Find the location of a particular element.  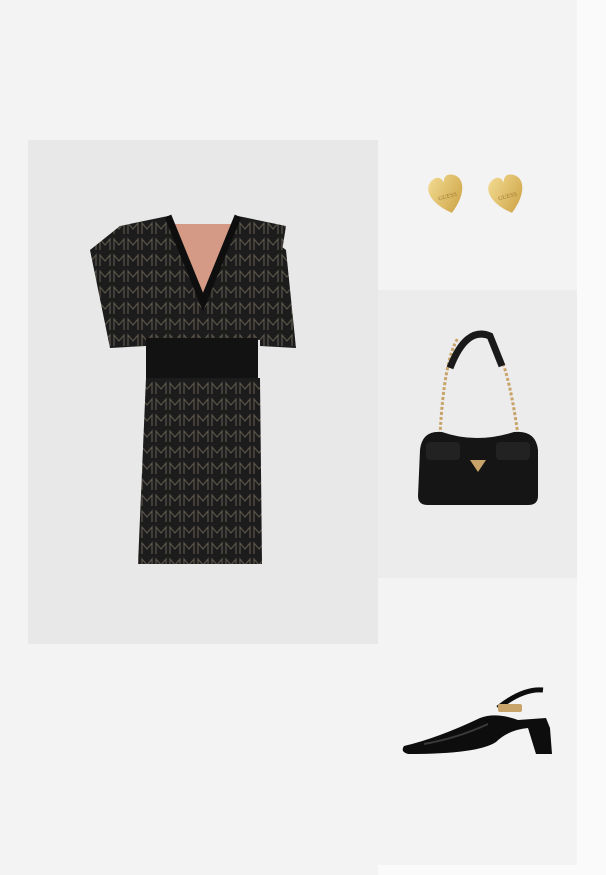

shoe-product-tile is located at coordinates (477, 721).